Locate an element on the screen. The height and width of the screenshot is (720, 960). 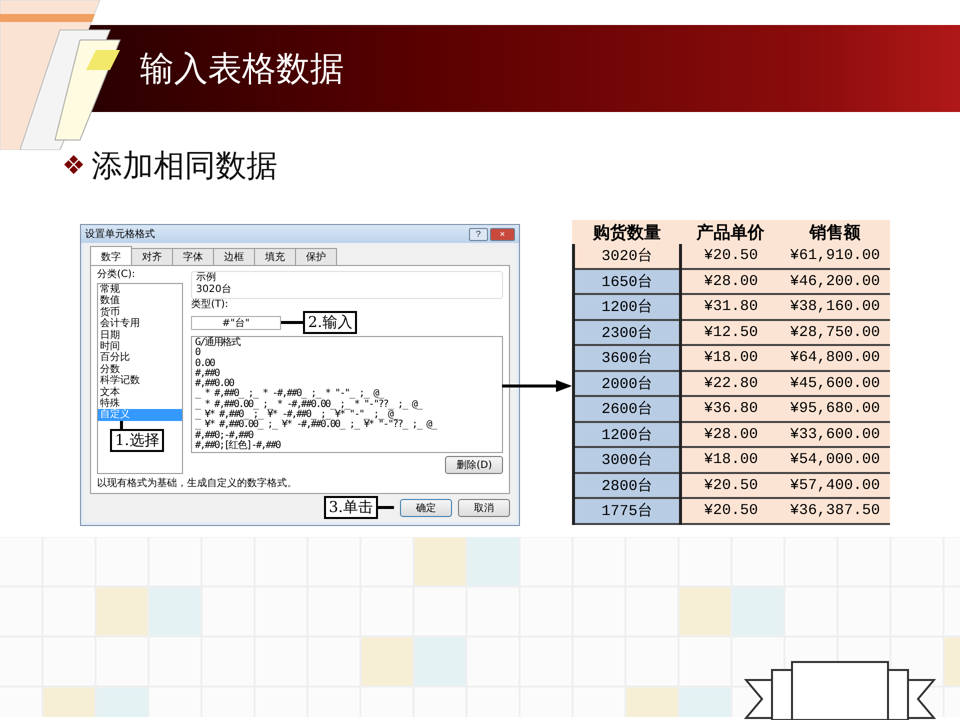
category-item: 日期 is located at coordinates (140, 336).